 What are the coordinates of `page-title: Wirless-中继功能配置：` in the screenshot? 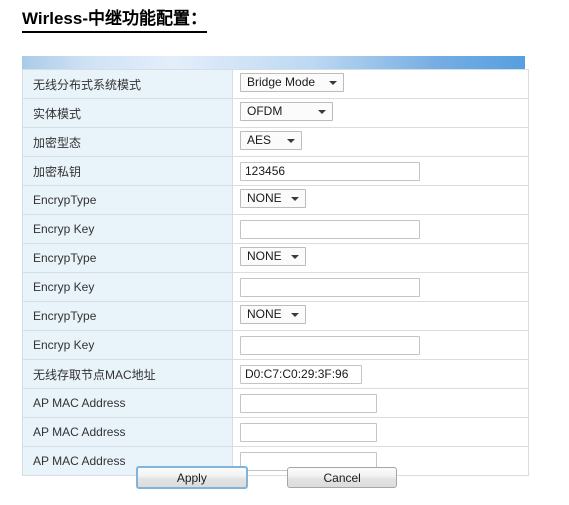 It's located at (114, 21).